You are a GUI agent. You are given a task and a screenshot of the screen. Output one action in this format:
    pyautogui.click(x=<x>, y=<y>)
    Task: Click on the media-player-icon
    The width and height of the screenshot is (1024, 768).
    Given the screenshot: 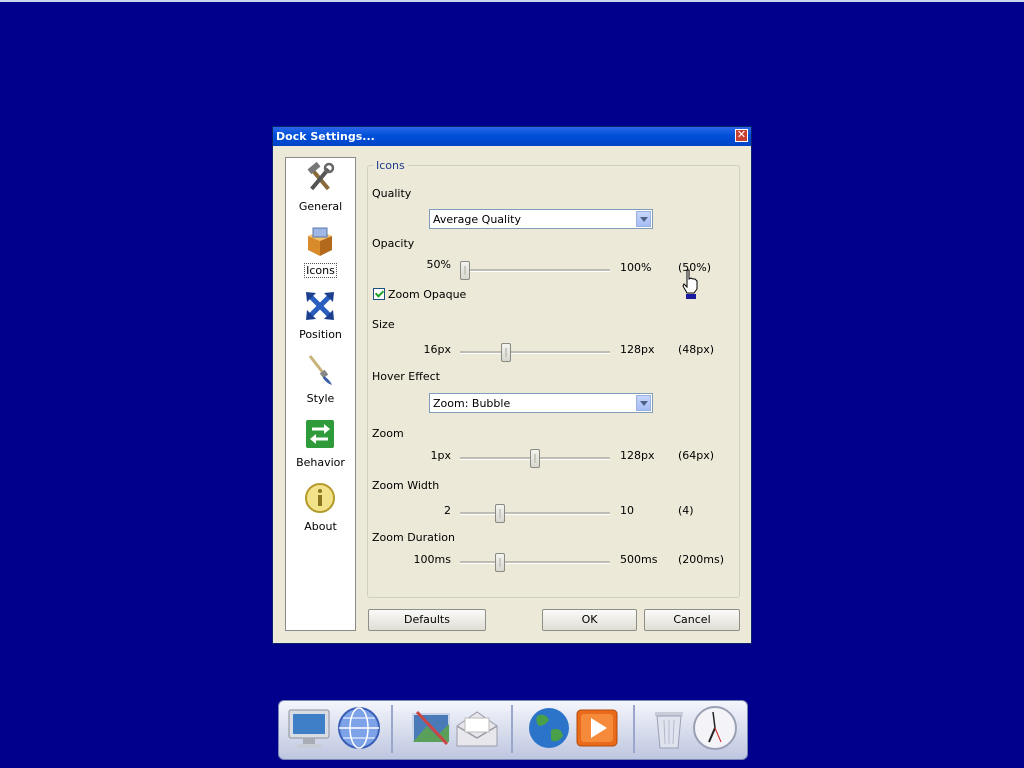 What is the action you would take?
    pyautogui.click(x=597, y=728)
    